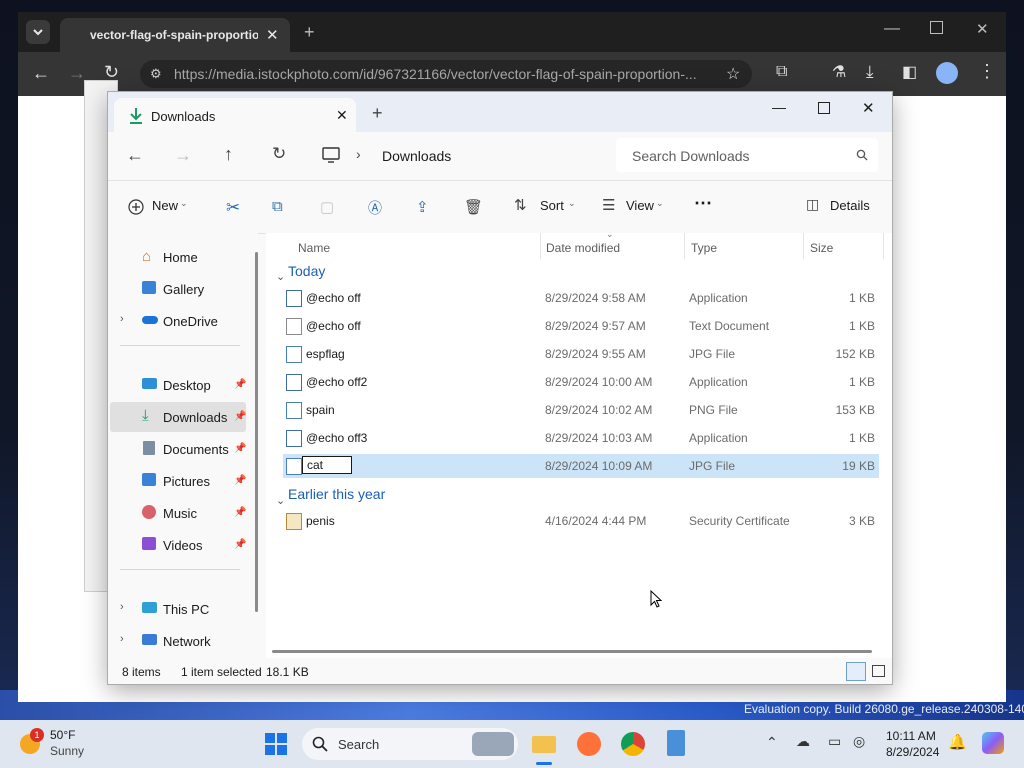  What do you see at coordinates (331, 155) in the screenshot?
I see `monitor-icon` at bounding box center [331, 155].